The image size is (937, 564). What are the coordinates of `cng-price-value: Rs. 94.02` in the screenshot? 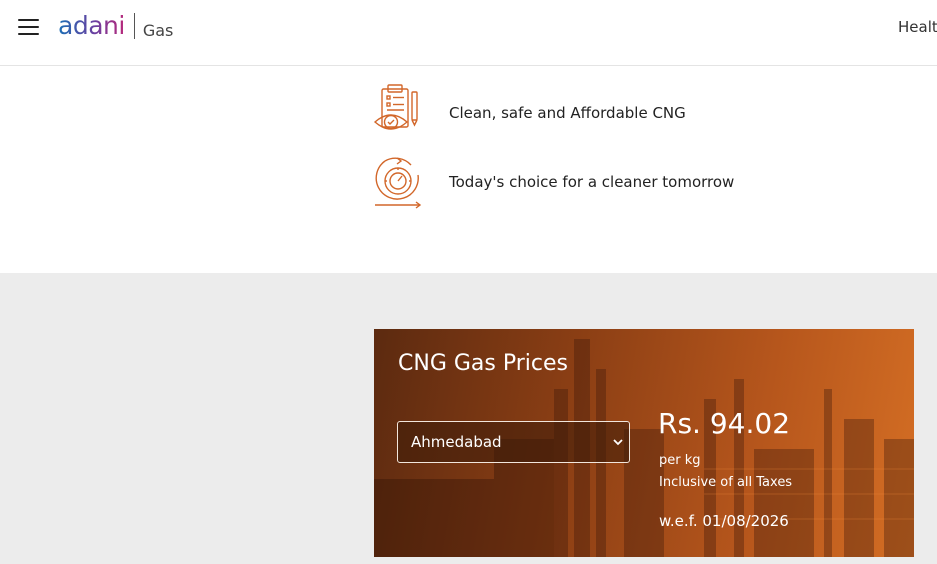 It's located at (724, 423).